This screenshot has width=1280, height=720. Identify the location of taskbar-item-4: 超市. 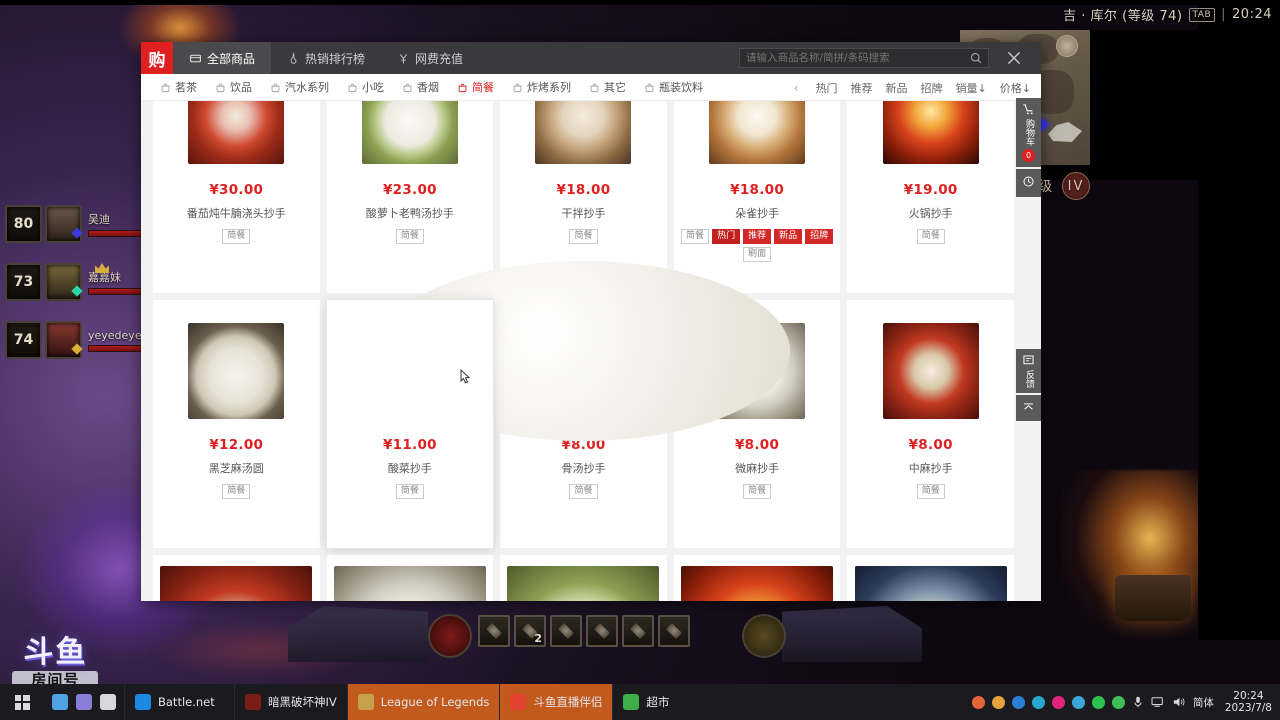
(667, 702).